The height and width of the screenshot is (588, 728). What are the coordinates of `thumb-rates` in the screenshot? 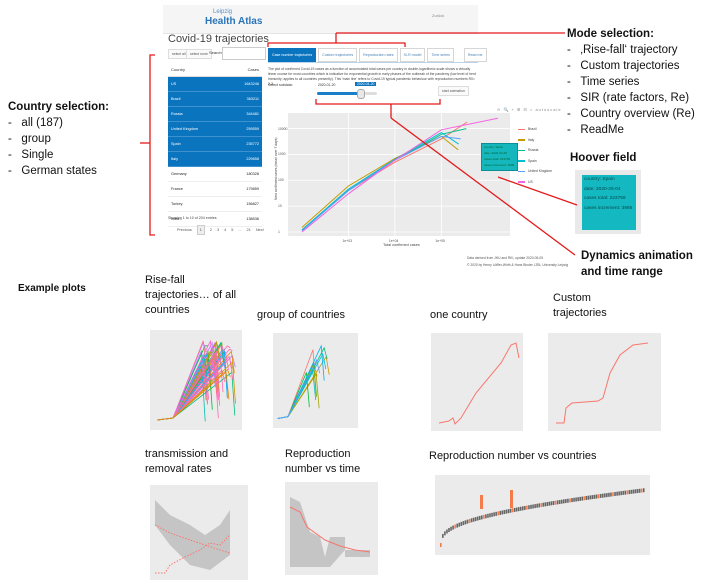 It's located at (199, 532).